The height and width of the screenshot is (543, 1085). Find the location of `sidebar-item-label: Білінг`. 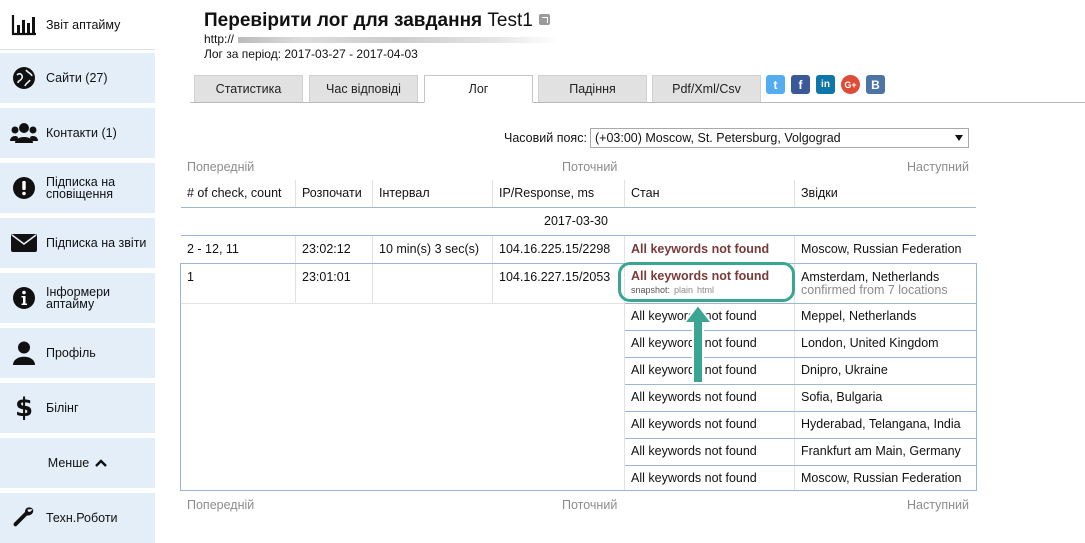

sidebar-item-label: Білінг is located at coordinates (62, 408).